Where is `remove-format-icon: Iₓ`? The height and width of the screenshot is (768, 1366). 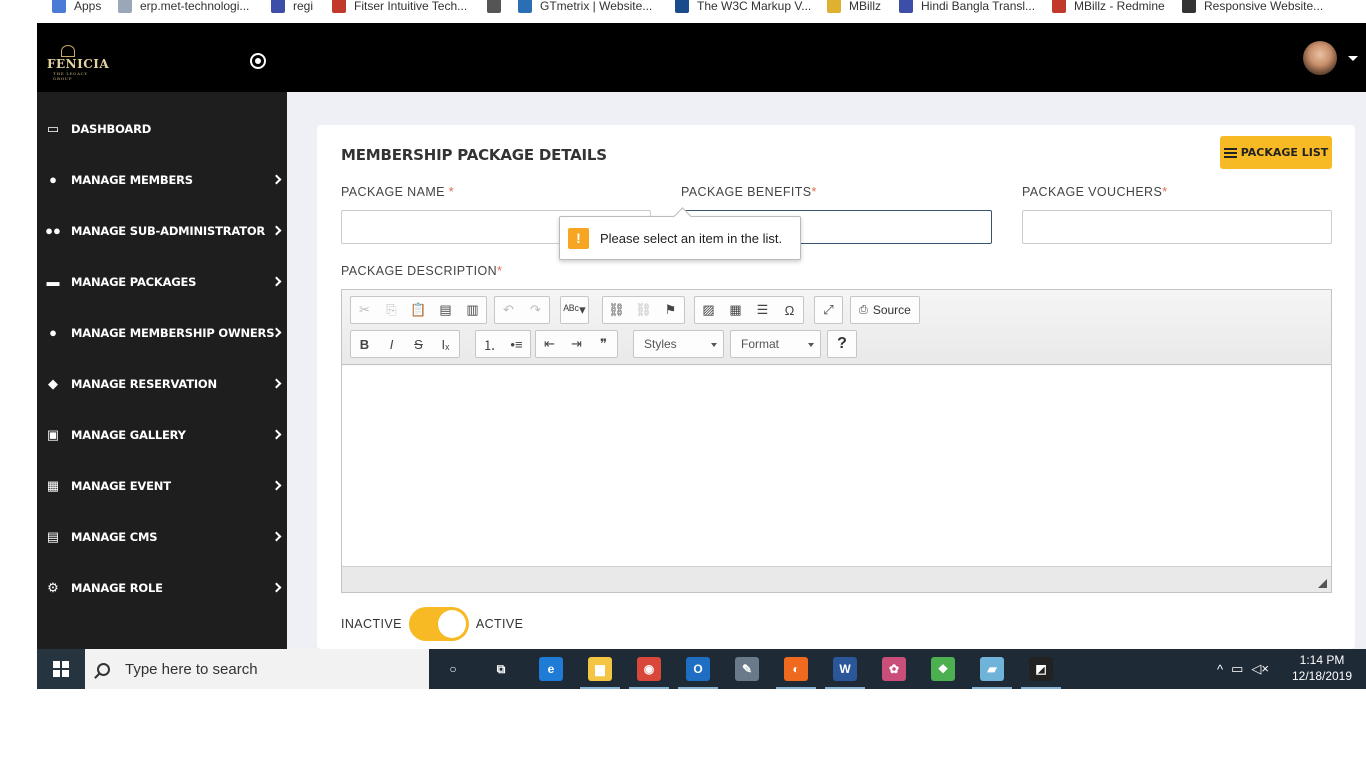
remove-format-icon: Iₓ is located at coordinates (445, 344).